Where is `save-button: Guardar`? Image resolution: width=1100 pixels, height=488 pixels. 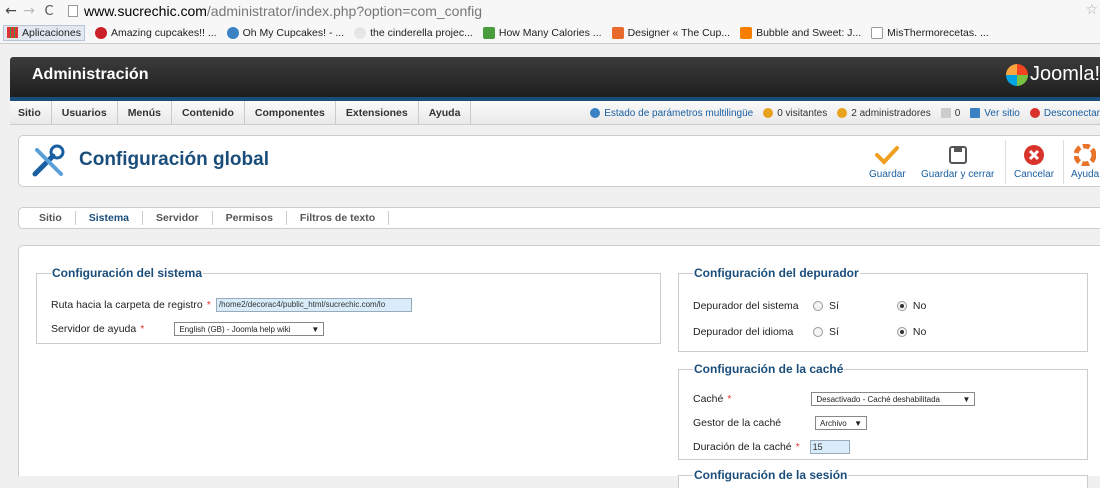 save-button: Guardar is located at coordinates (887, 162).